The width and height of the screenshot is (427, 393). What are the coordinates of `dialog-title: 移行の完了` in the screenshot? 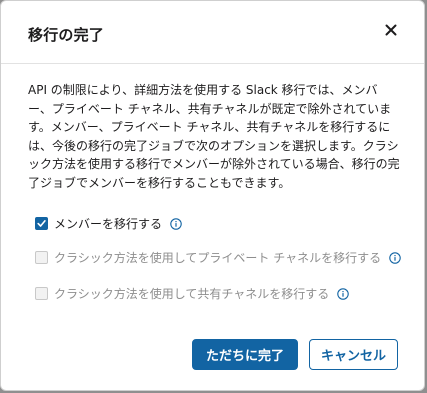 It's located at (66, 35).